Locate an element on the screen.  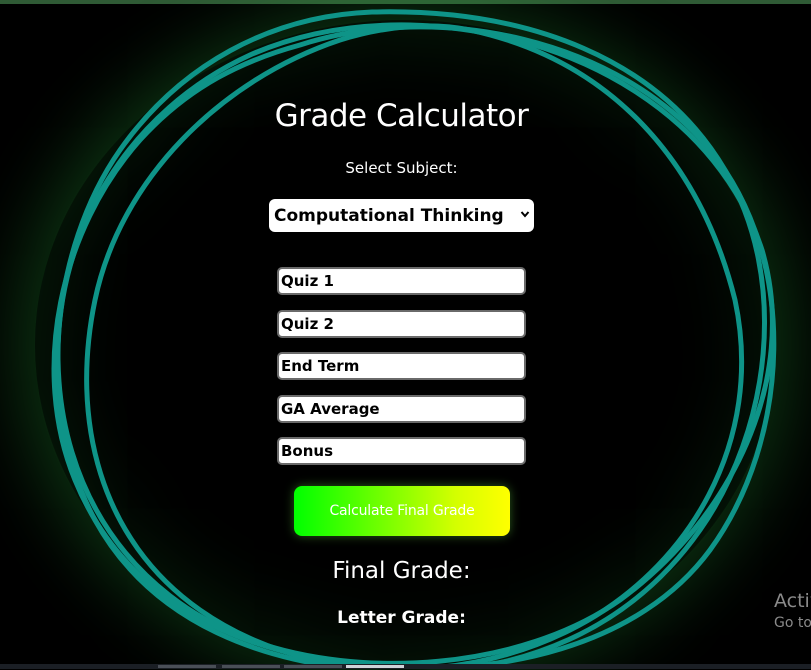
quiz1-input is located at coordinates (401, 281).